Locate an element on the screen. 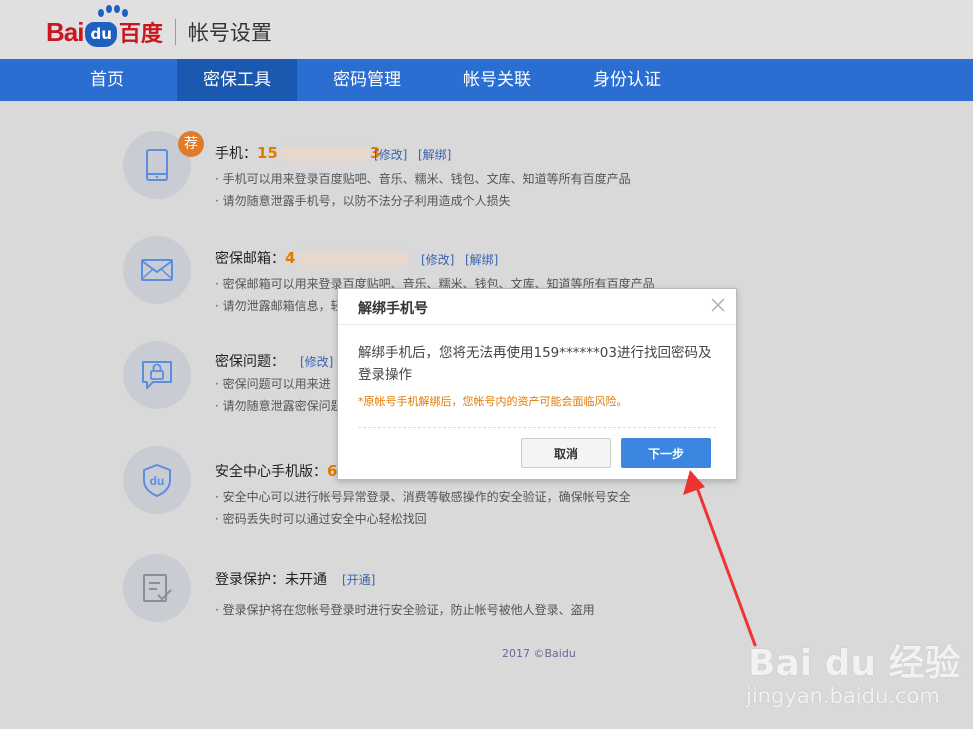 The image size is (973, 729). footer-copyright: 2017 ©Baidu is located at coordinates (539, 653).